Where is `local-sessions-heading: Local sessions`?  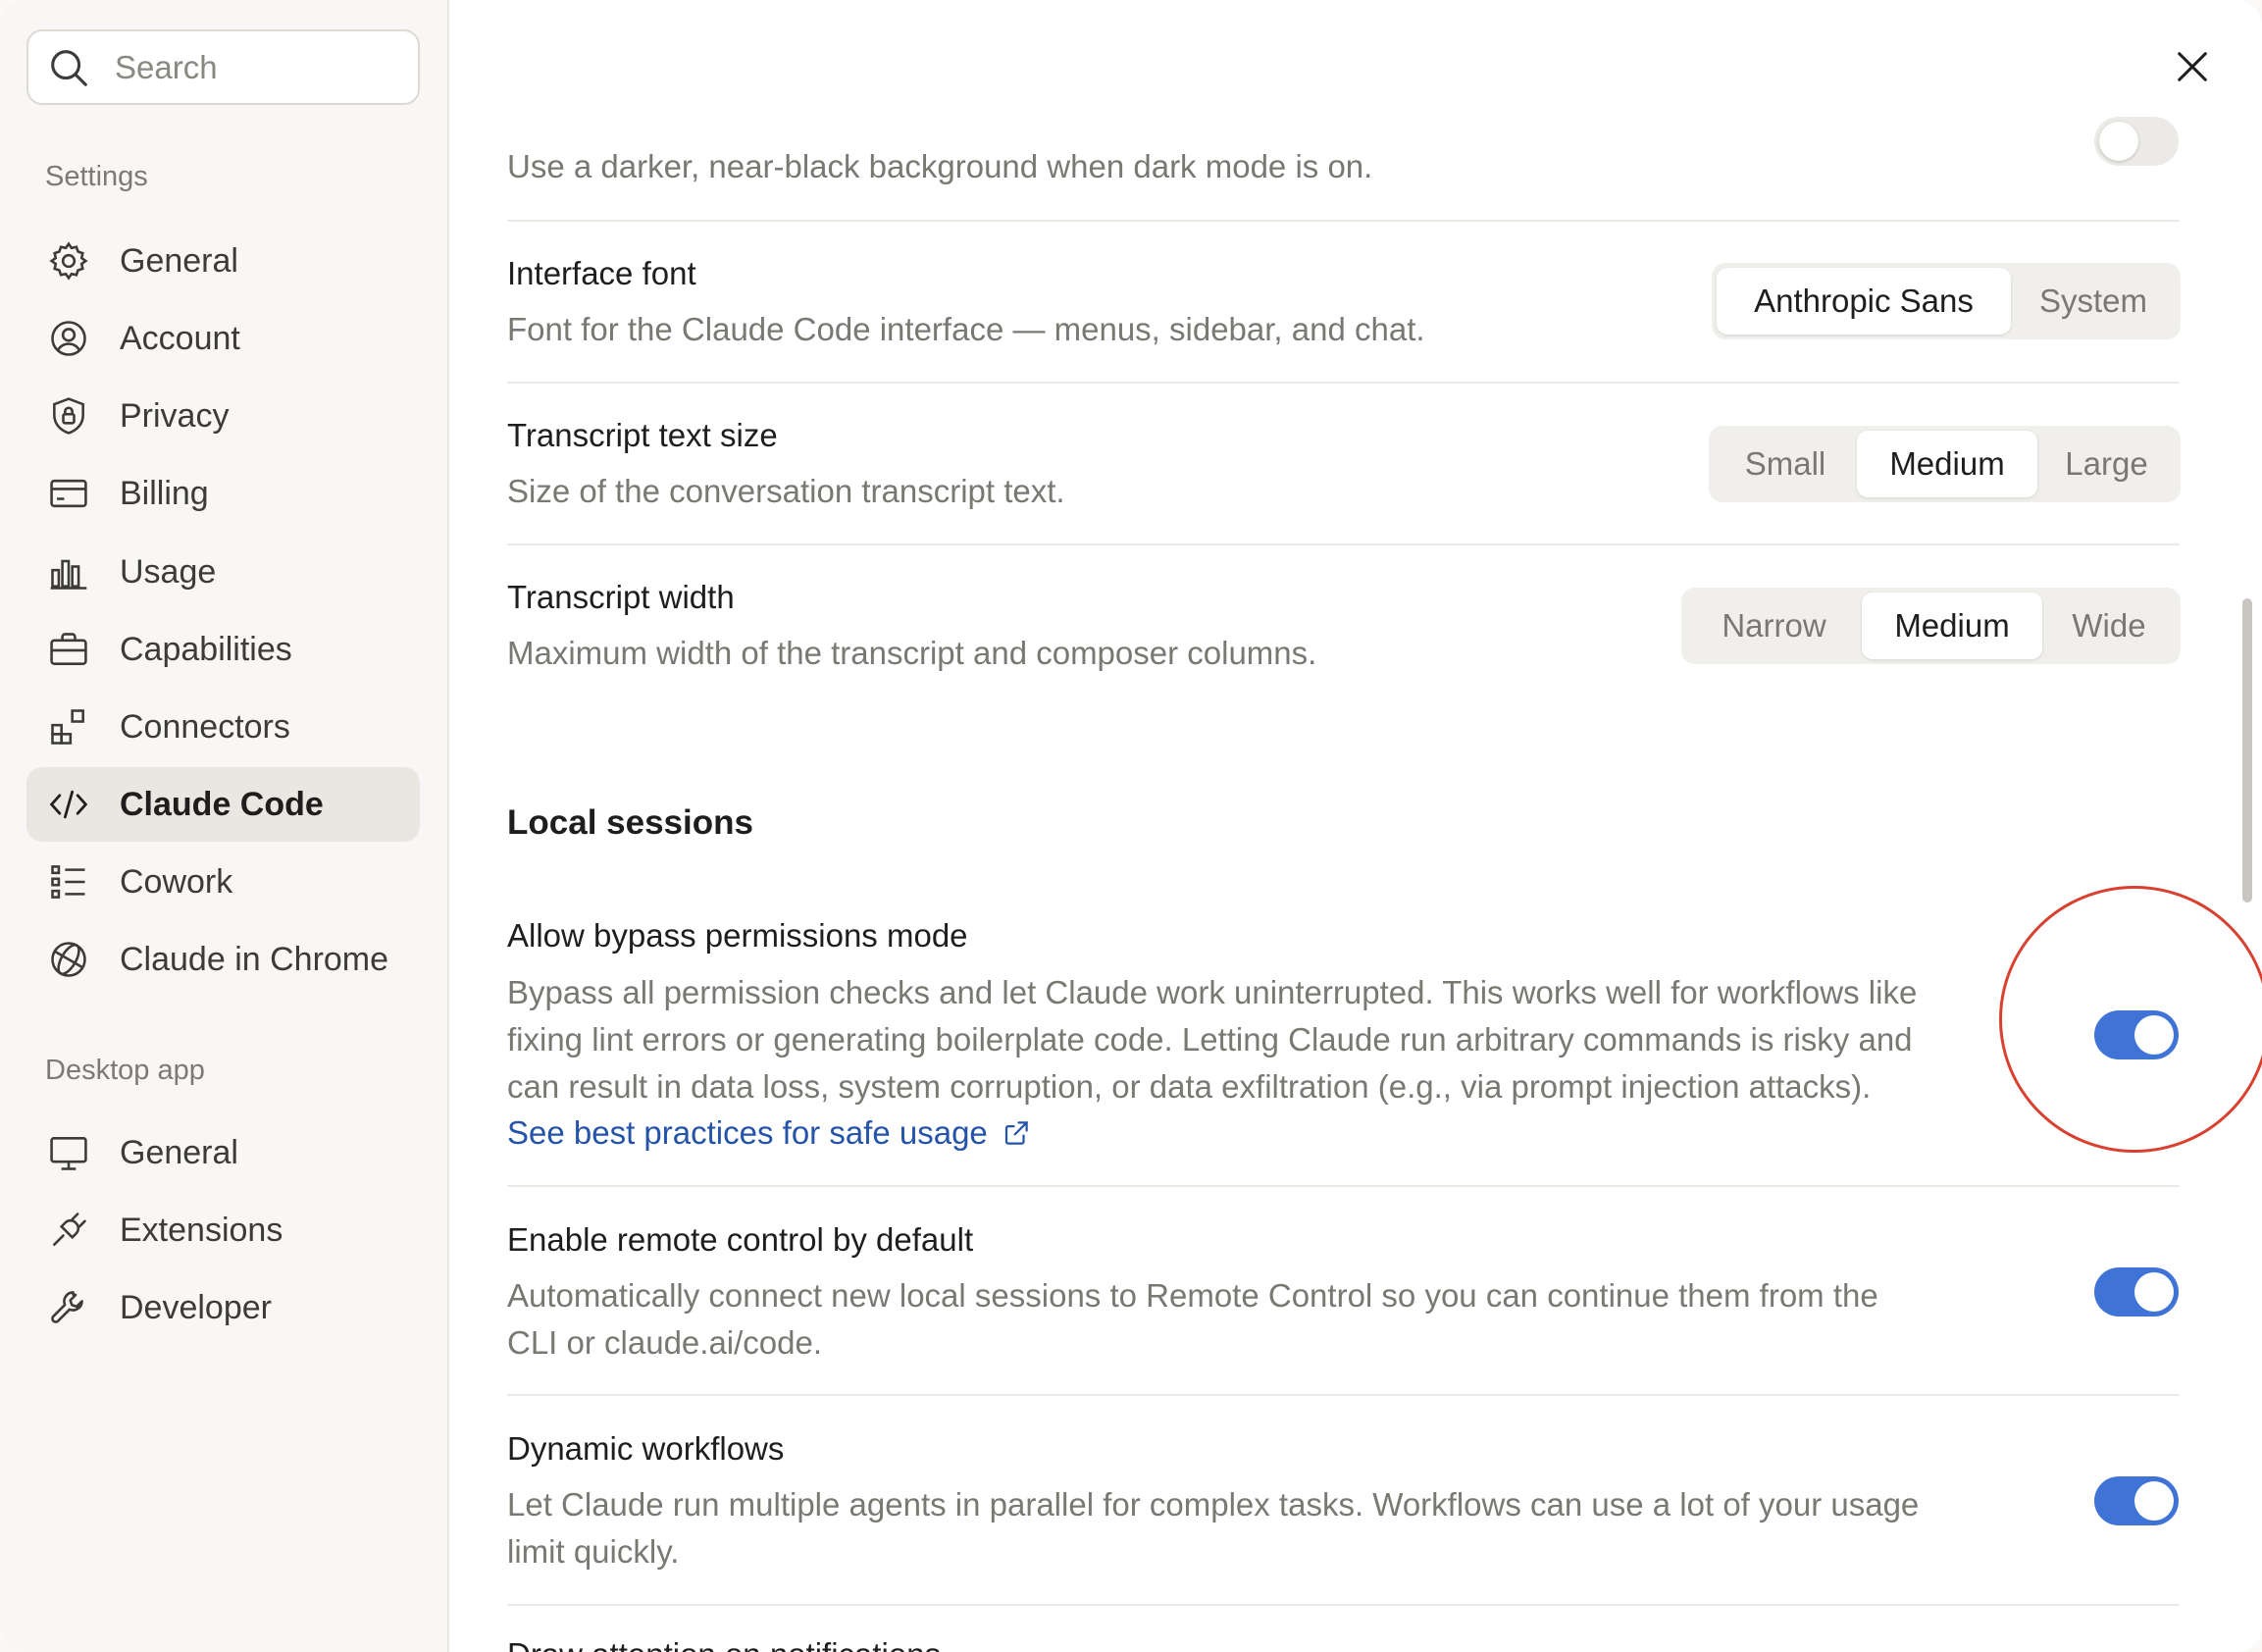
local-sessions-heading: Local sessions is located at coordinates (630, 823).